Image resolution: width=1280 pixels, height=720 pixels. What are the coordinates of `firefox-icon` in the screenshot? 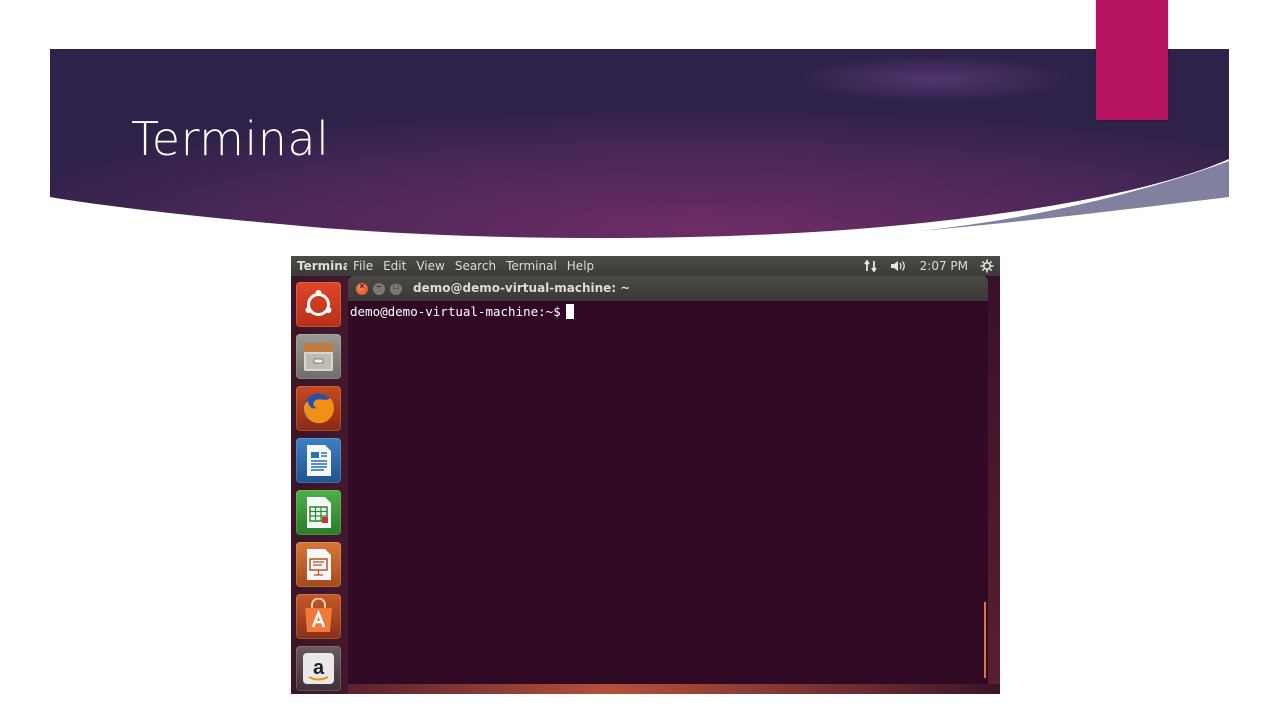 It's located at (318, 408).